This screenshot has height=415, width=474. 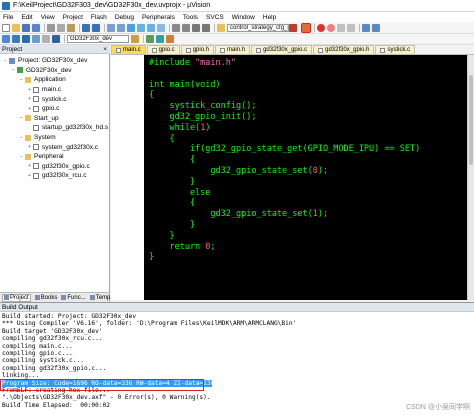 I want to click on clear-bookmarks-icon, so click(x=161, y=27).